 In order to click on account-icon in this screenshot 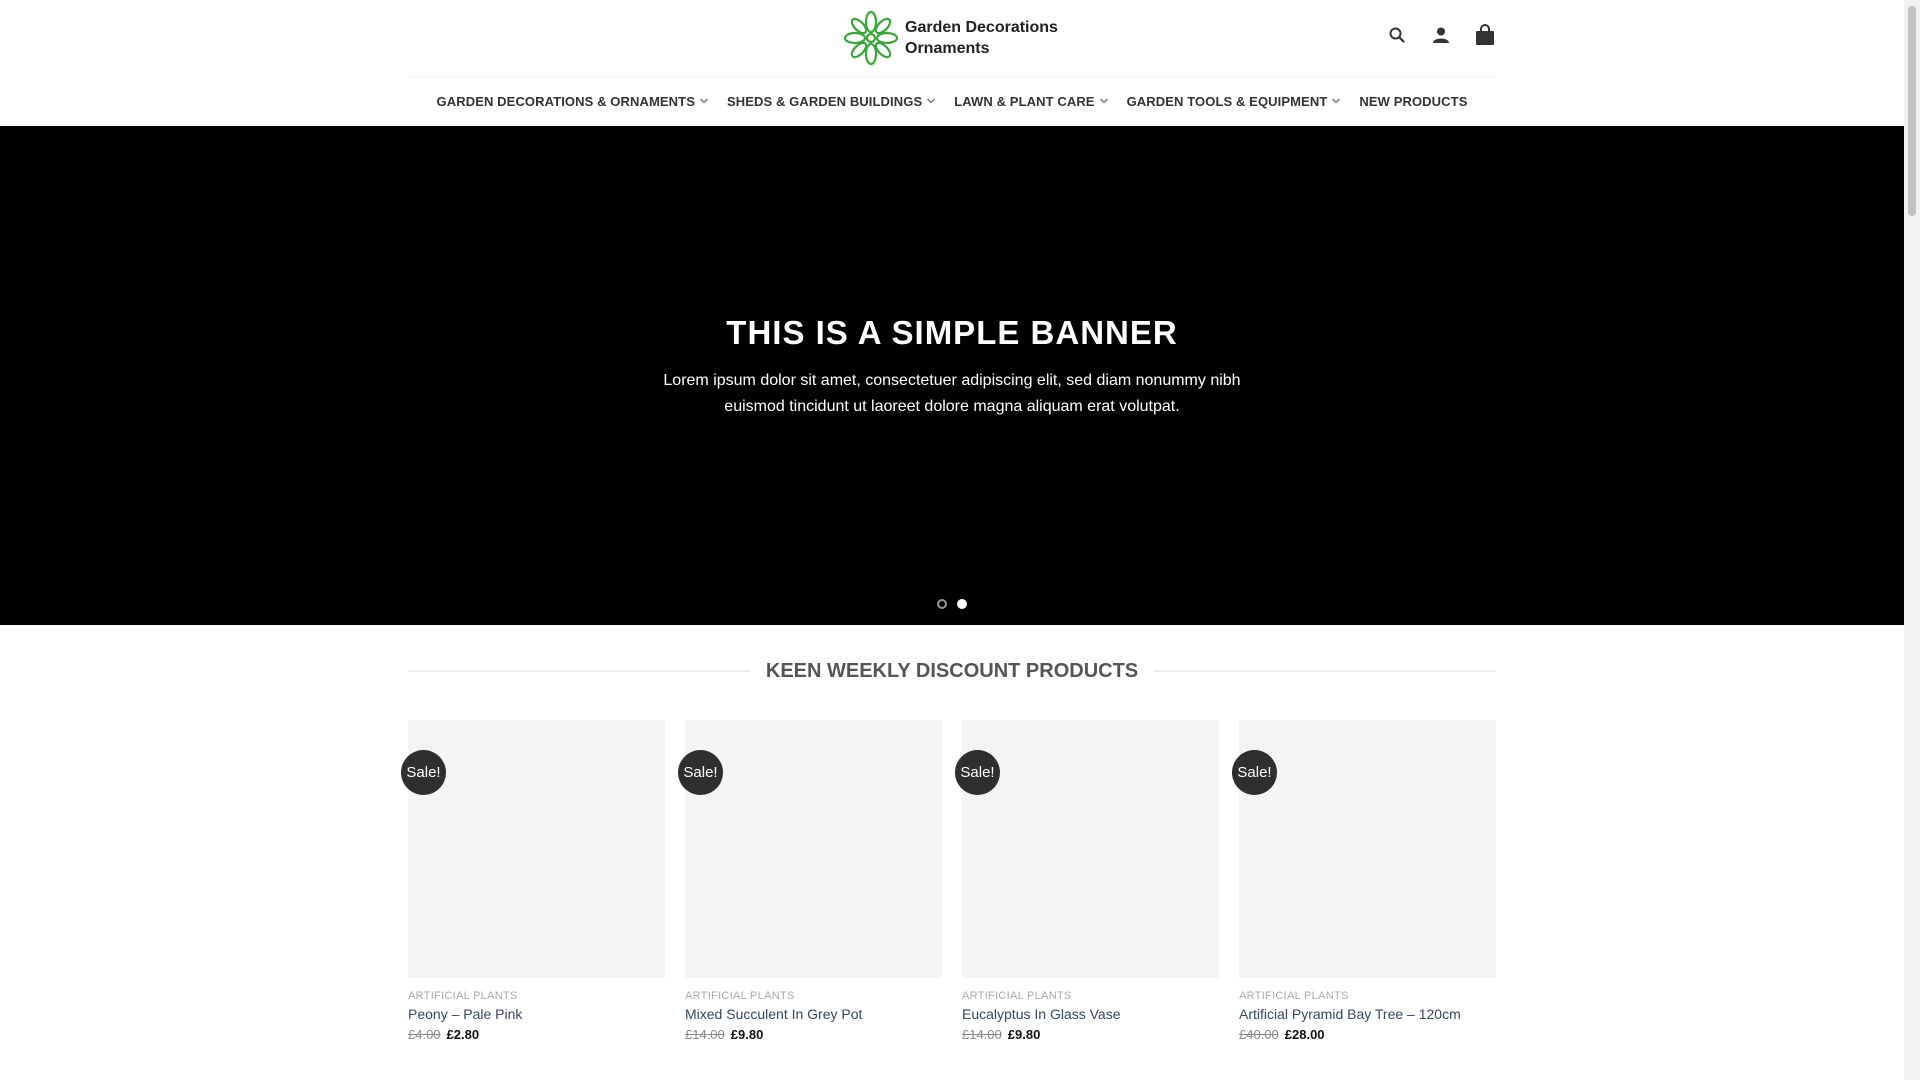, I will do `click(1441, 35)`.